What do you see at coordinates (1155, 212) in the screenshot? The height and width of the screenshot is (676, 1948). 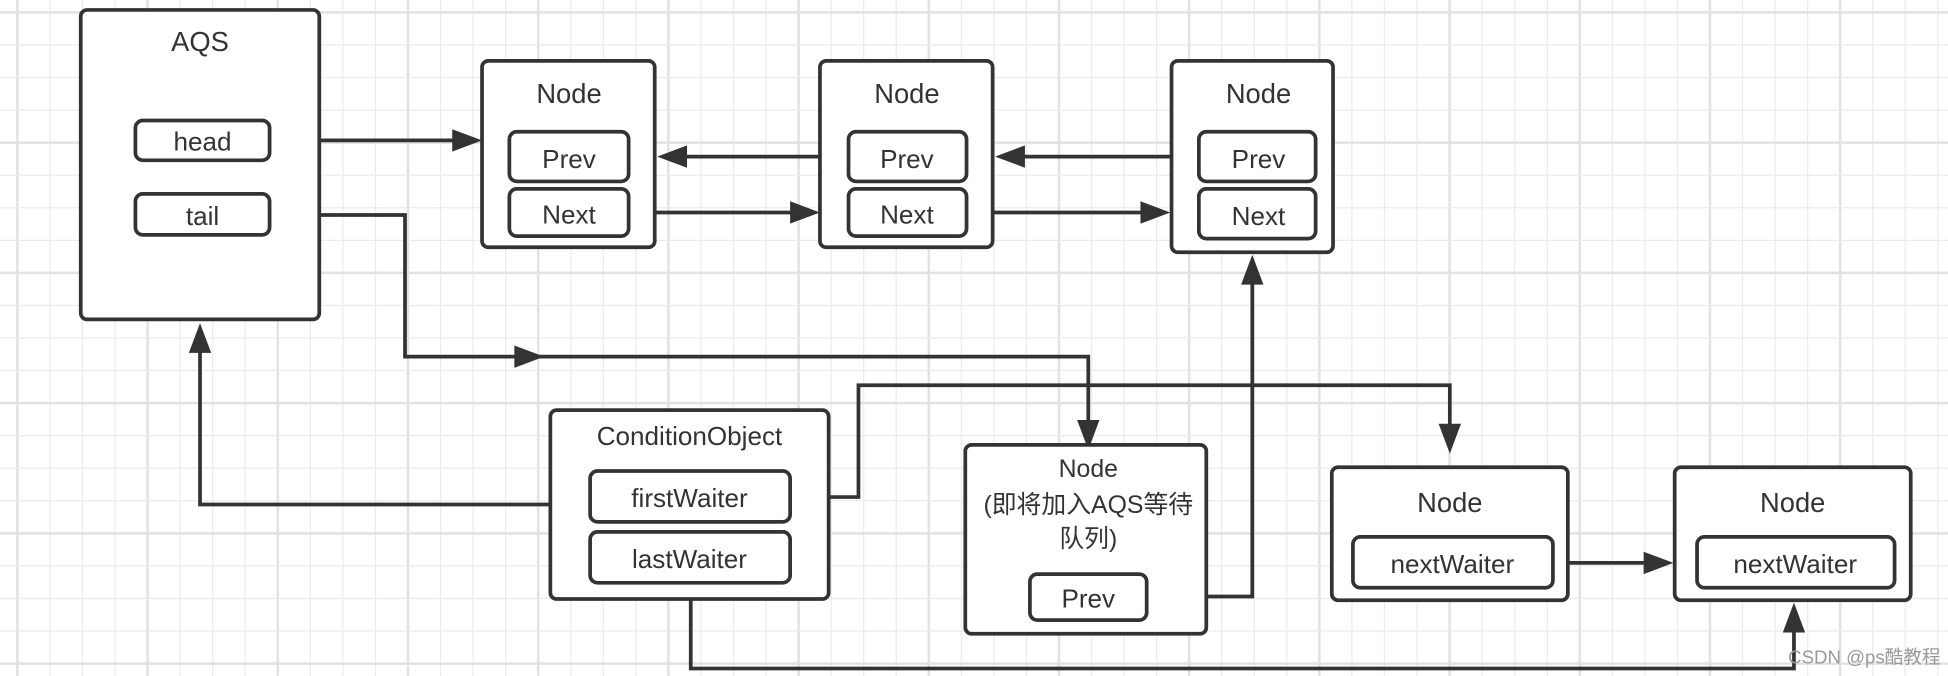 I see `arrowhead-node3-left` at bounding box center [1155, 212].